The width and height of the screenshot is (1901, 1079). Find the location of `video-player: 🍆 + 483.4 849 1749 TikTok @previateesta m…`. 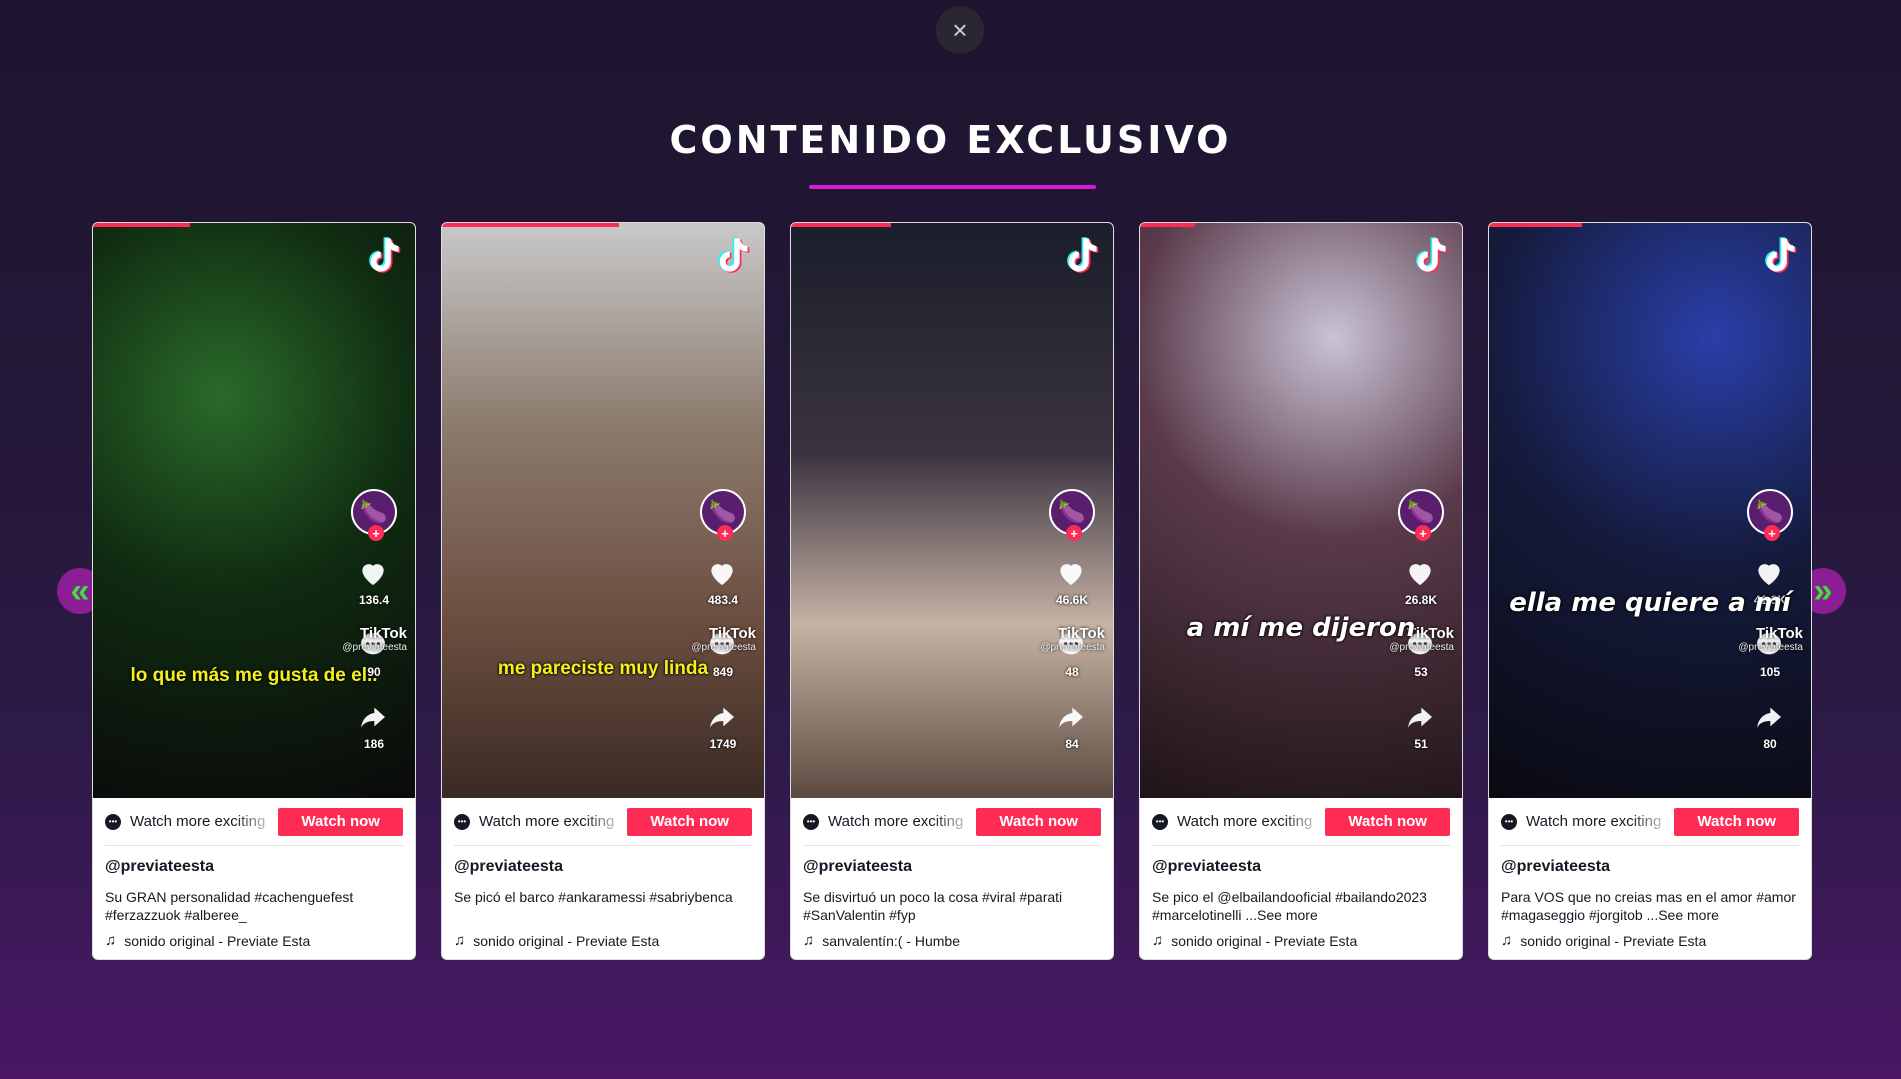

video-player: 🍆 + 483.4 849 1749 TikTok @previateesta m… is located at coordinates (603, 510).